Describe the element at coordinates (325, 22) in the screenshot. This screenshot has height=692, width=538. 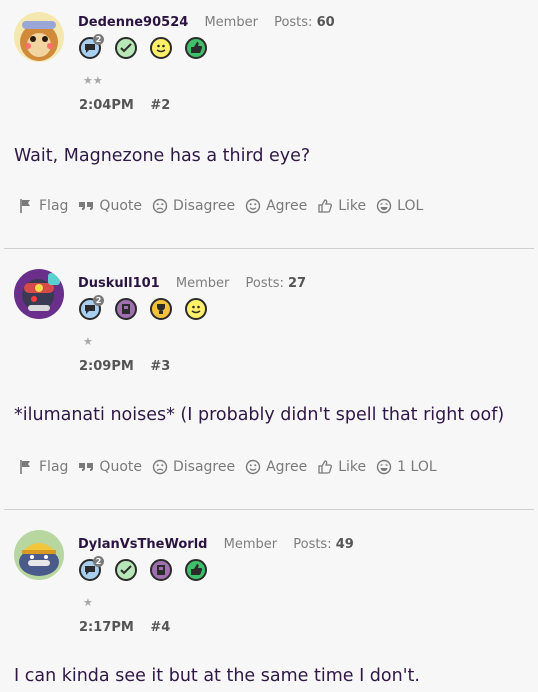
I see `posts-count: 60` at that location.